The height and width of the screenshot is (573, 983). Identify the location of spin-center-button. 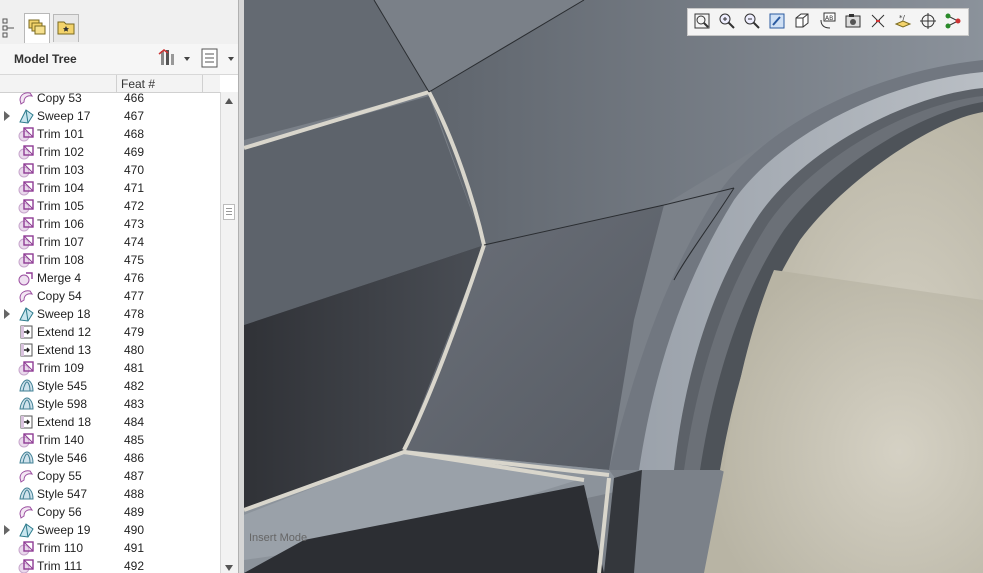
(928, 22).